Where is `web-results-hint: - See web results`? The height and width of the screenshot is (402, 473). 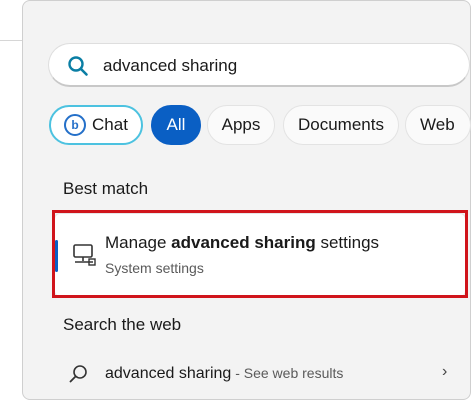 web-results-hint: - See web results is located at coordinates (287, 373).